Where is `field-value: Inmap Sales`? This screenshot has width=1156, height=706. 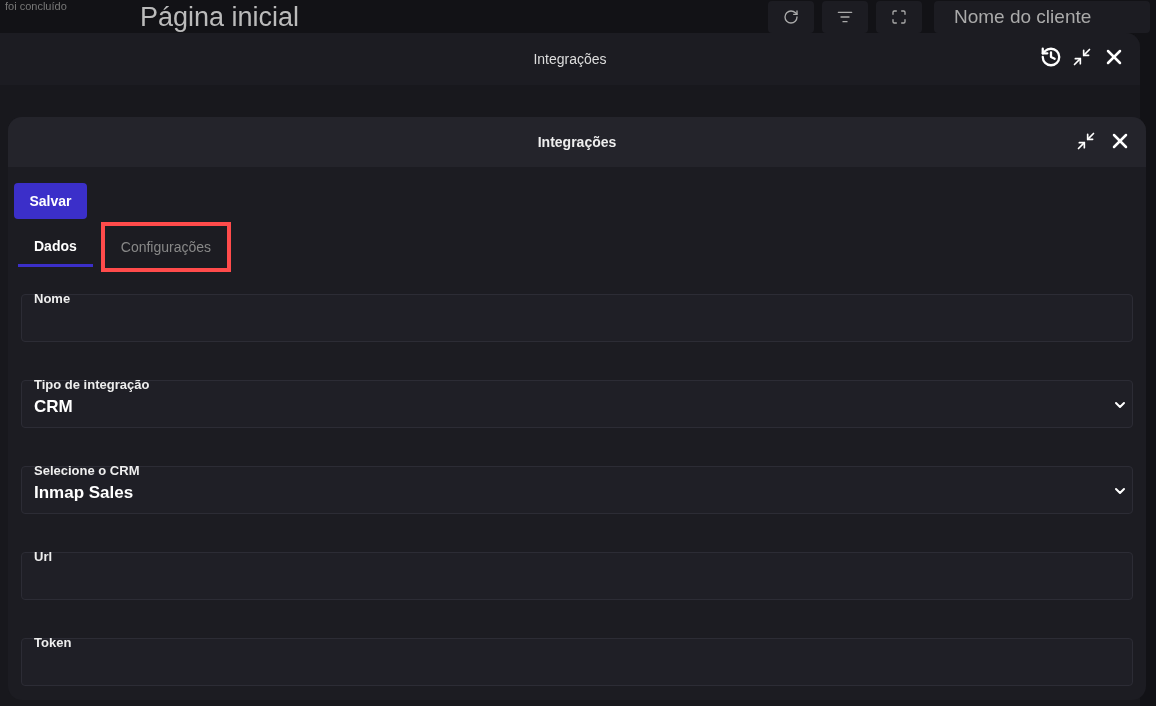 field-value: Inmap Sales is located at coordinates (84, 492).